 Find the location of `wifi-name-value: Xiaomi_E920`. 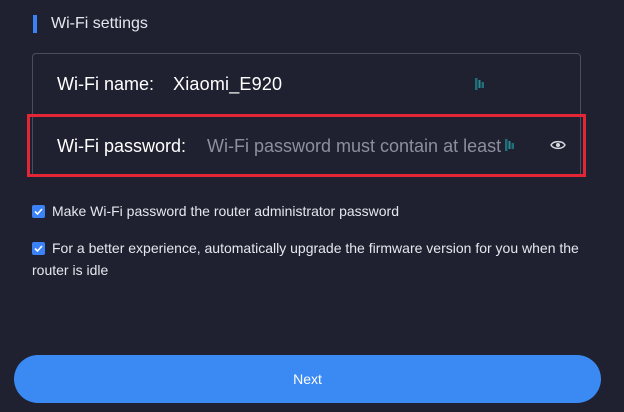

wifi-name-value: Xiaomi_E920 is located at coordinates (227, 84).